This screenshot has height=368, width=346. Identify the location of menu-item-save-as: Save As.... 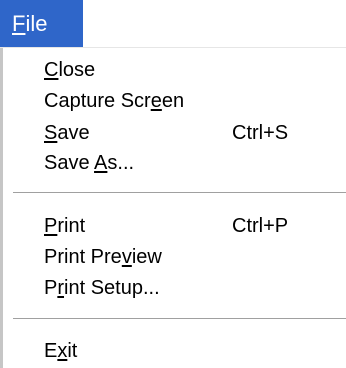
(174, 163).